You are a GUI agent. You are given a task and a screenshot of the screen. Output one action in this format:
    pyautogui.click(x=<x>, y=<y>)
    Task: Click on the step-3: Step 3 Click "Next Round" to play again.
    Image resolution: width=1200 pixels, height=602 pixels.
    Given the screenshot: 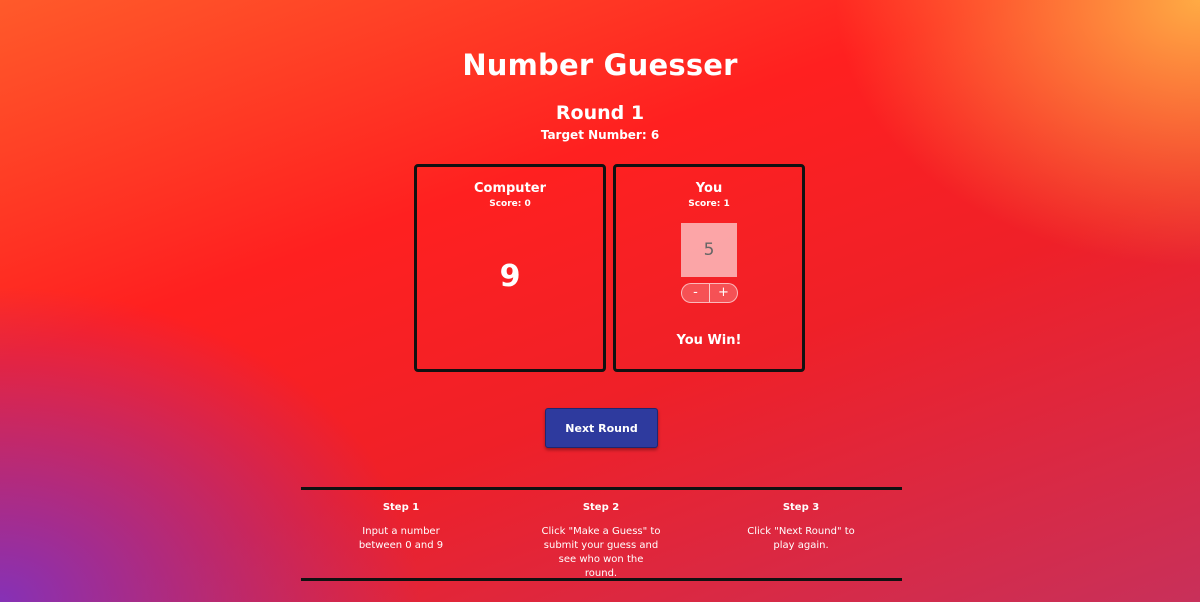 What is the action you would take?
    pyautogui.click(x=801, y=527)
    